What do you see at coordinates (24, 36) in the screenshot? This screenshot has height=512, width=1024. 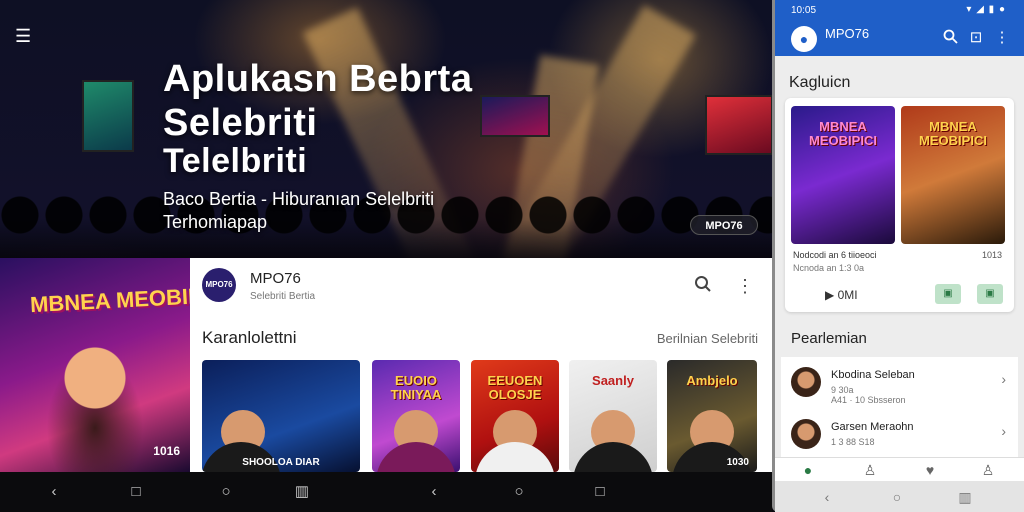 I see `menu-icon: ☰` at bounding box center [24, 36].